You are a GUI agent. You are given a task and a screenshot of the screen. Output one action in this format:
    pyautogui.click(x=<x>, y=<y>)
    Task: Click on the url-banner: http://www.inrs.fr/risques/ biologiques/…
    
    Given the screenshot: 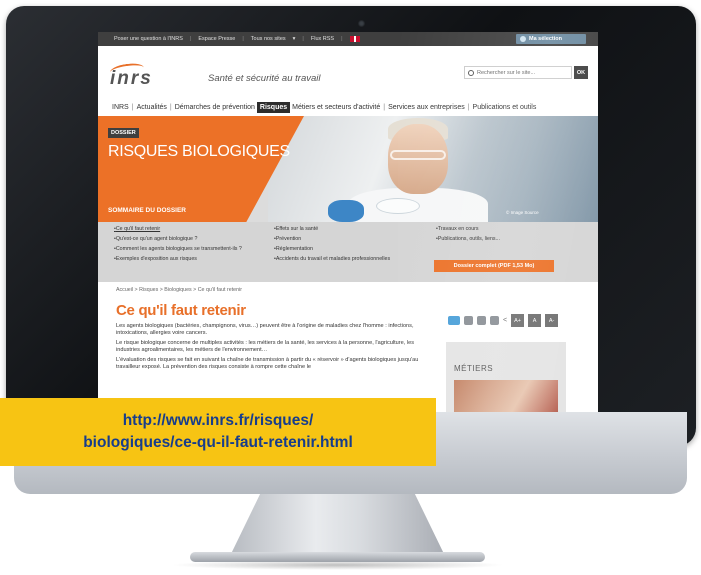 What is the action you would take?
    pyautogui.click(x=218, y=432)
    